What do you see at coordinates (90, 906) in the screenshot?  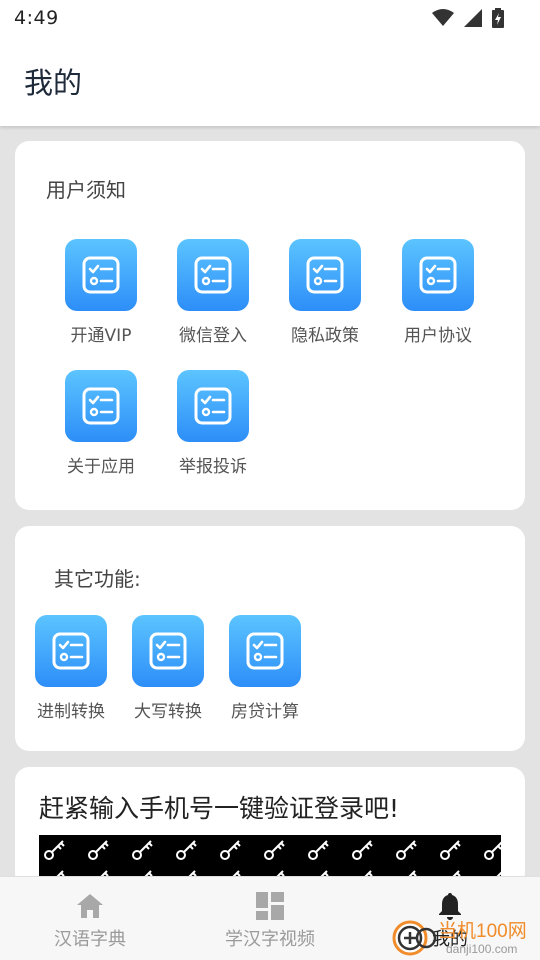 I see `home-icon` at bounding box center [90, 906].